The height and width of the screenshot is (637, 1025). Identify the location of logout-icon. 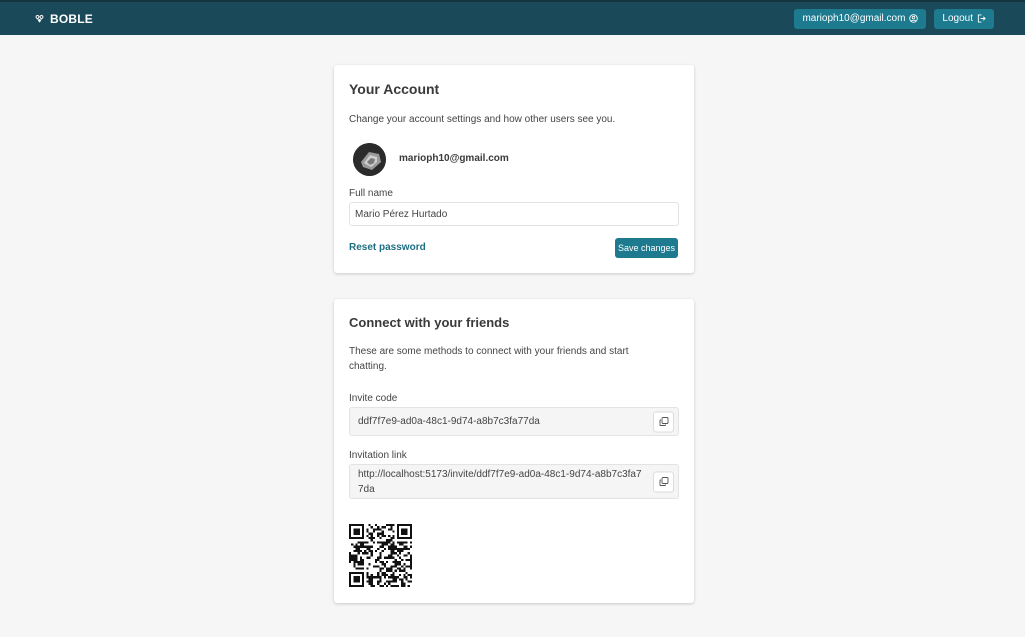
(981, 18).